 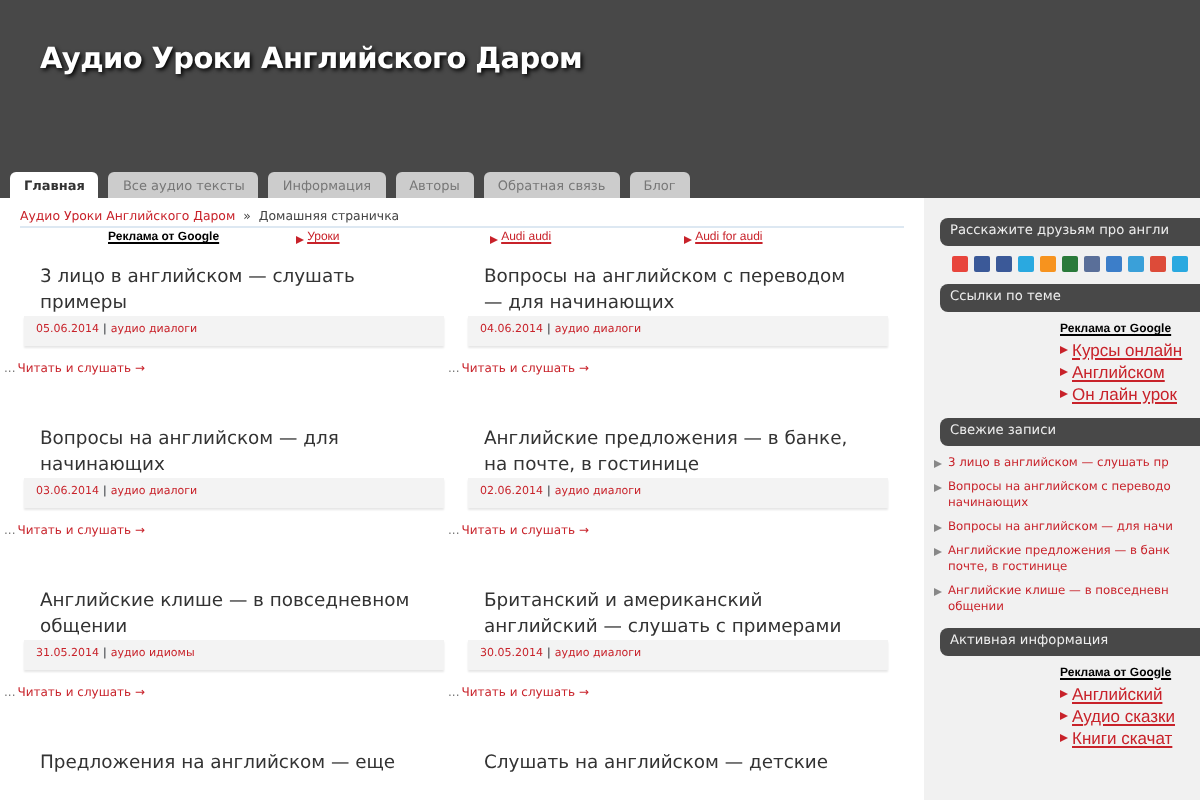 What do you see at coordinates (676, 606) in the screenshot?
I see `post-title: Британский и американский английский — слушать с примерами` at bounding box center [676, 606].